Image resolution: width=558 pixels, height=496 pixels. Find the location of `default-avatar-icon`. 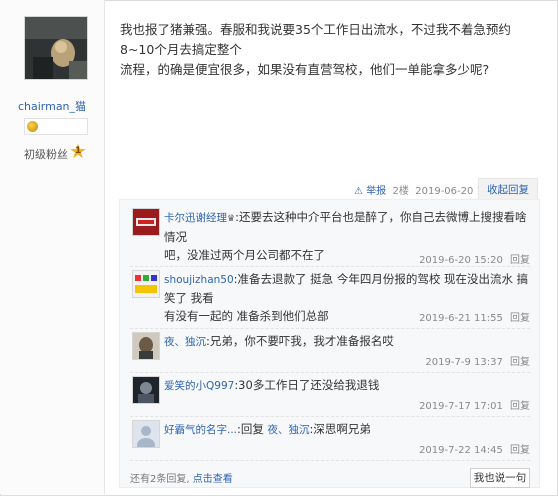

default-avatar-icon is located at coordinates (146, 434).